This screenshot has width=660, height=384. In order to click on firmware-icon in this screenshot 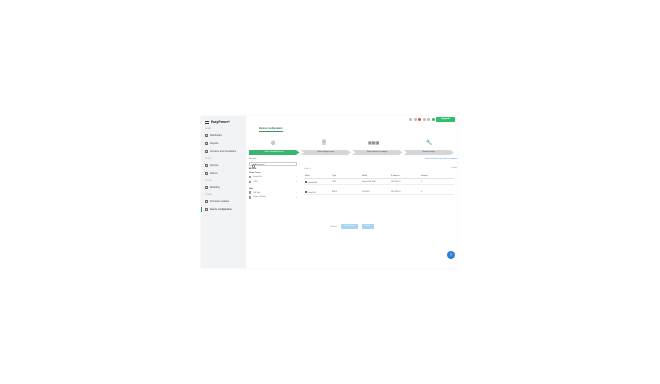, I will do `click(206, 201)`.